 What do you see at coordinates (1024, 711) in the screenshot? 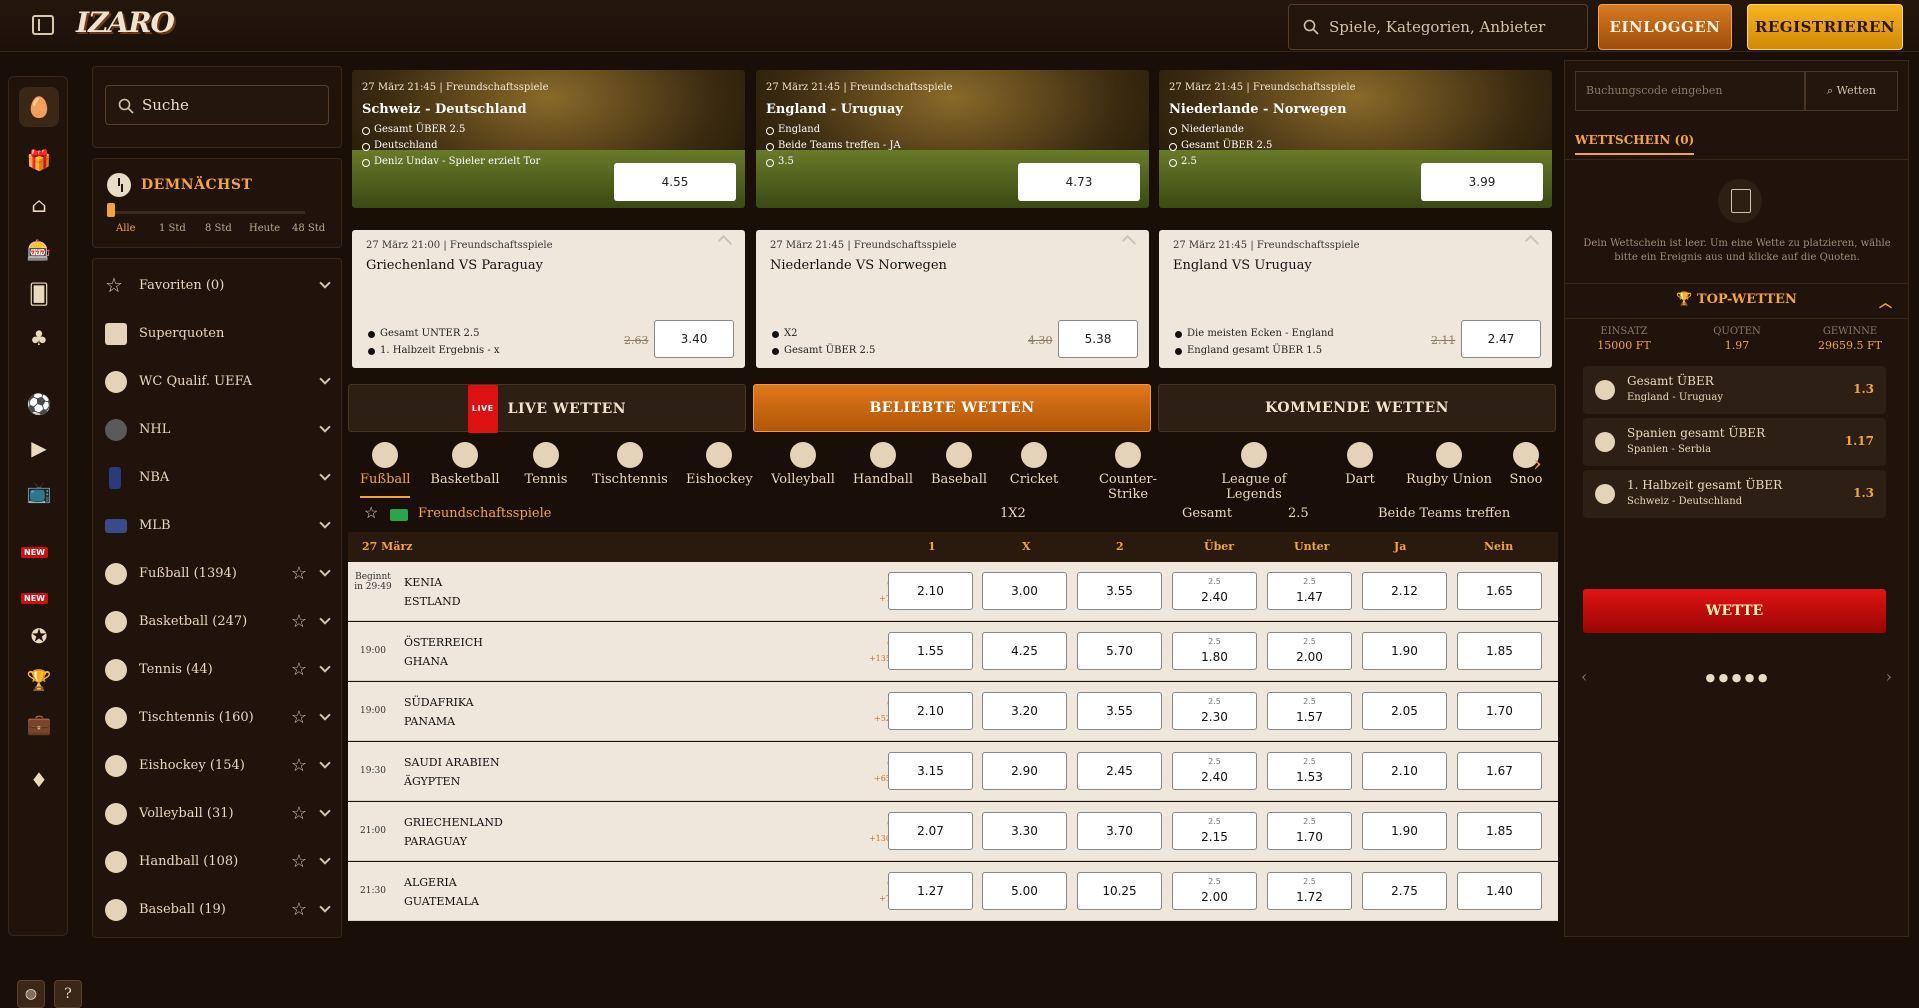
I see `odd-button: 3.20` at bounding box center [1024, 711].